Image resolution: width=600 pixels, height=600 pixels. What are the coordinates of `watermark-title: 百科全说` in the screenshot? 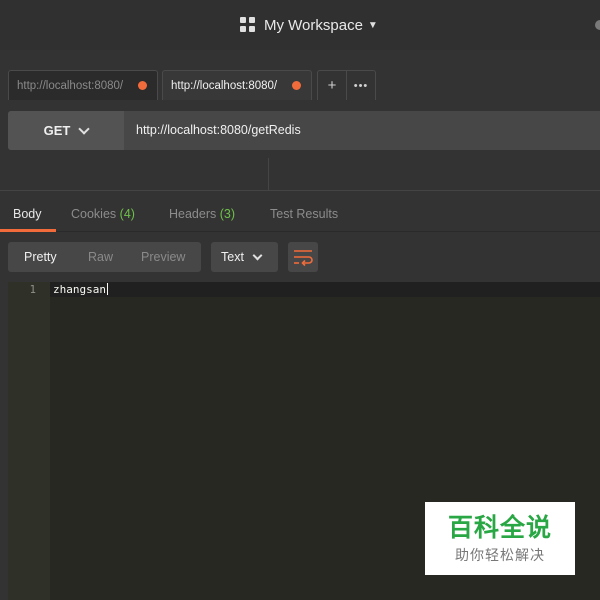 It's located at (499, 527).